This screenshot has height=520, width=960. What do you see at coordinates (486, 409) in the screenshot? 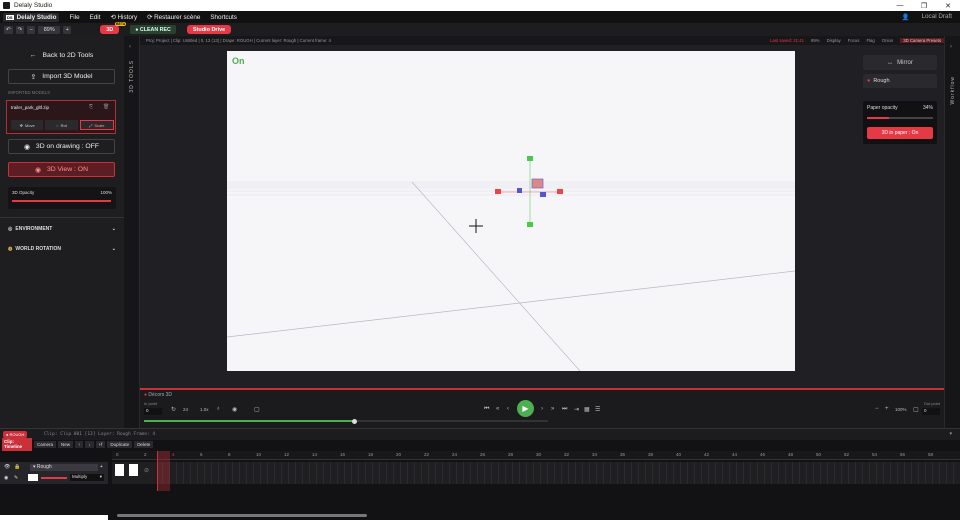
I see `first-frame-icon: ⏮` at bounding box center [486, 409].